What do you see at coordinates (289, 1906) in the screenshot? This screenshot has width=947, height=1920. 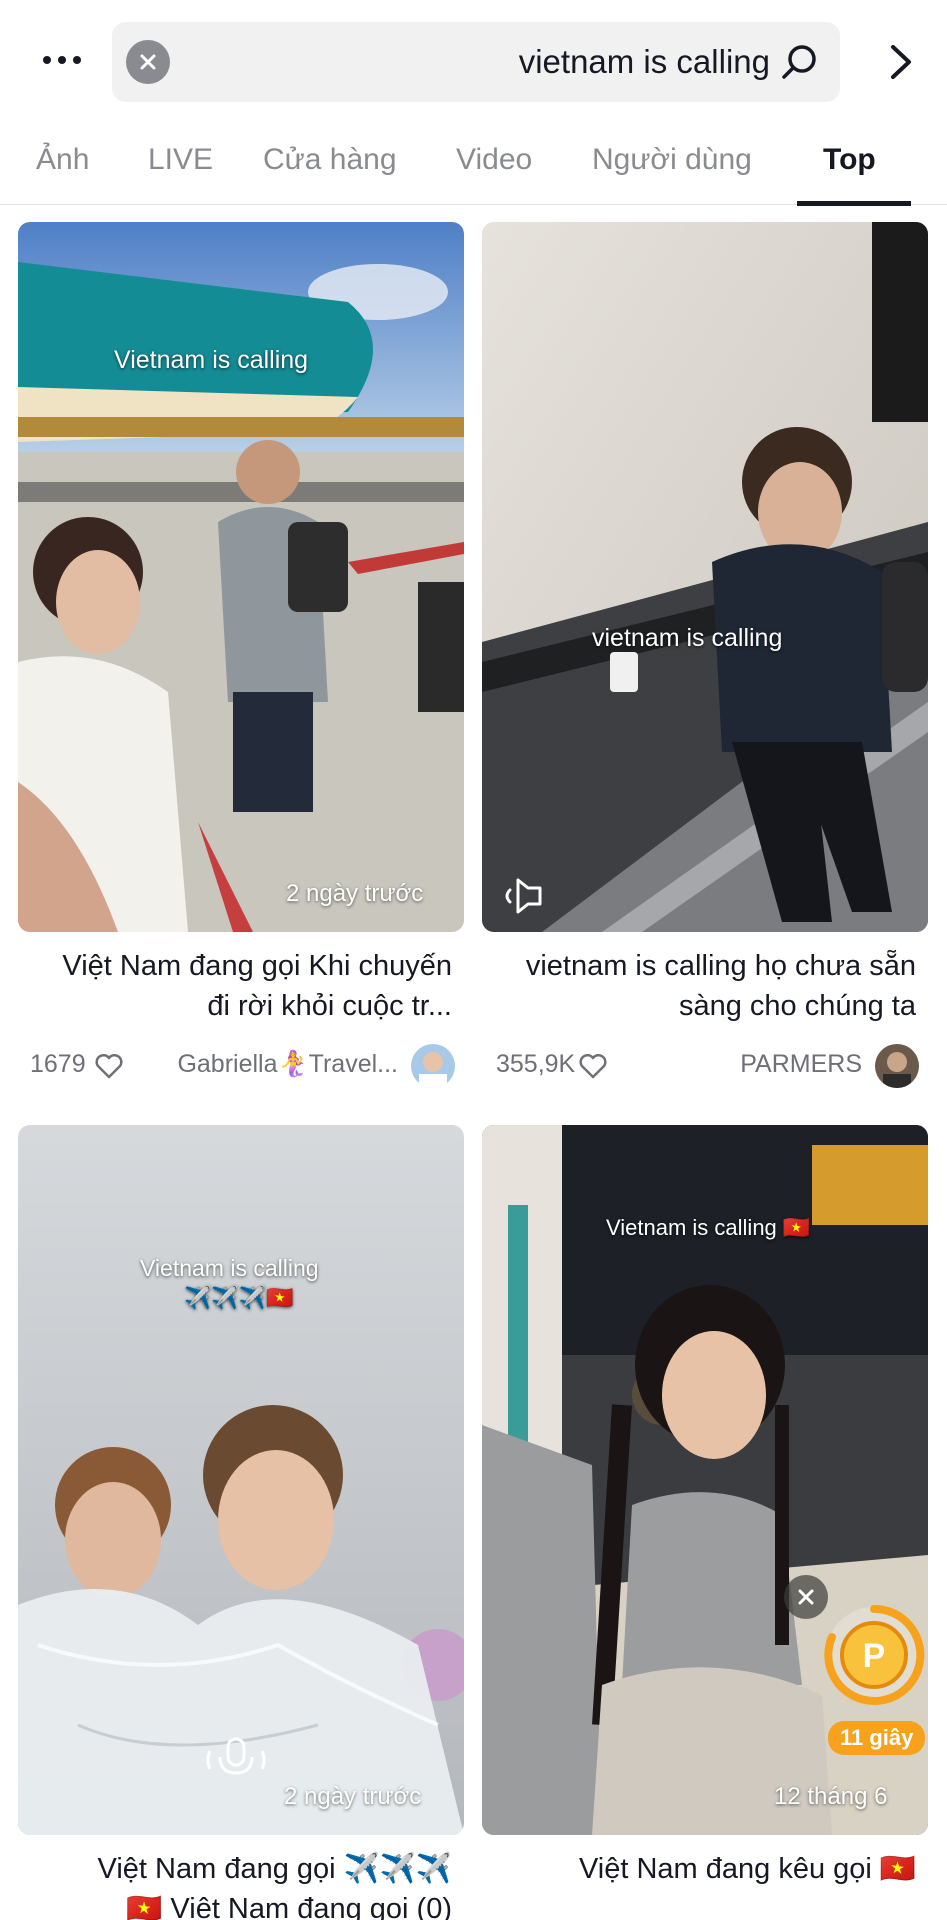 I see `video-title-line2: 🇻🇳 Việt Nam đang gọi (0)` at bounding box center [289, 1906].